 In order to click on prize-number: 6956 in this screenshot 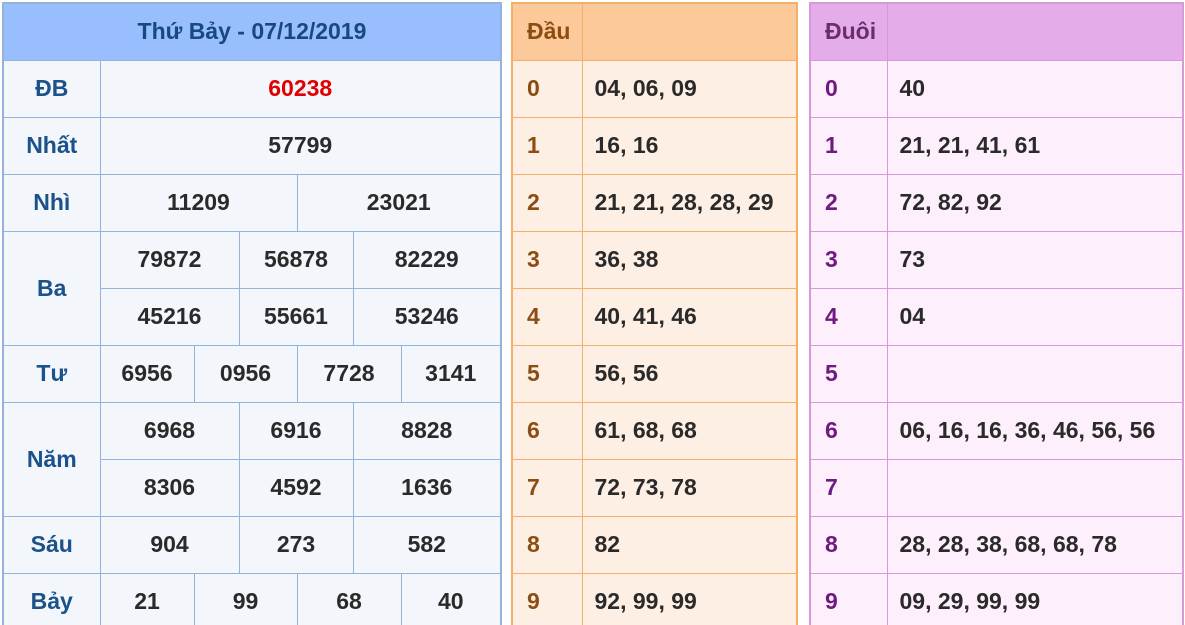, I will do `click(147, 373)`.